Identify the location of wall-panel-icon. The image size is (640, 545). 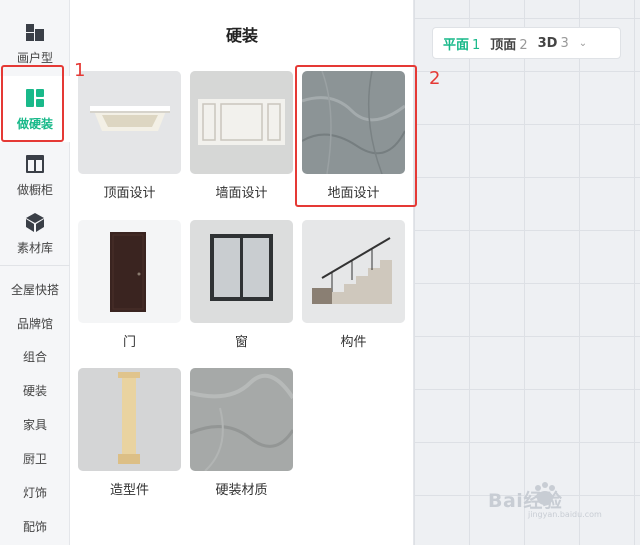
(241, 122).